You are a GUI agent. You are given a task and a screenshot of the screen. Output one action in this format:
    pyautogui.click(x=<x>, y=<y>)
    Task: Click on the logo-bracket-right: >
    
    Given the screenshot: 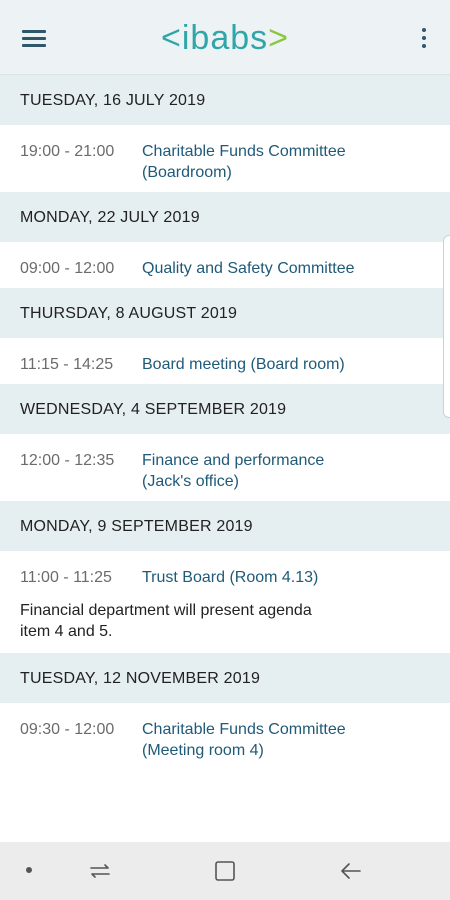 What is the action you would take?
    pyautogui.click(x=278, y=38)
    